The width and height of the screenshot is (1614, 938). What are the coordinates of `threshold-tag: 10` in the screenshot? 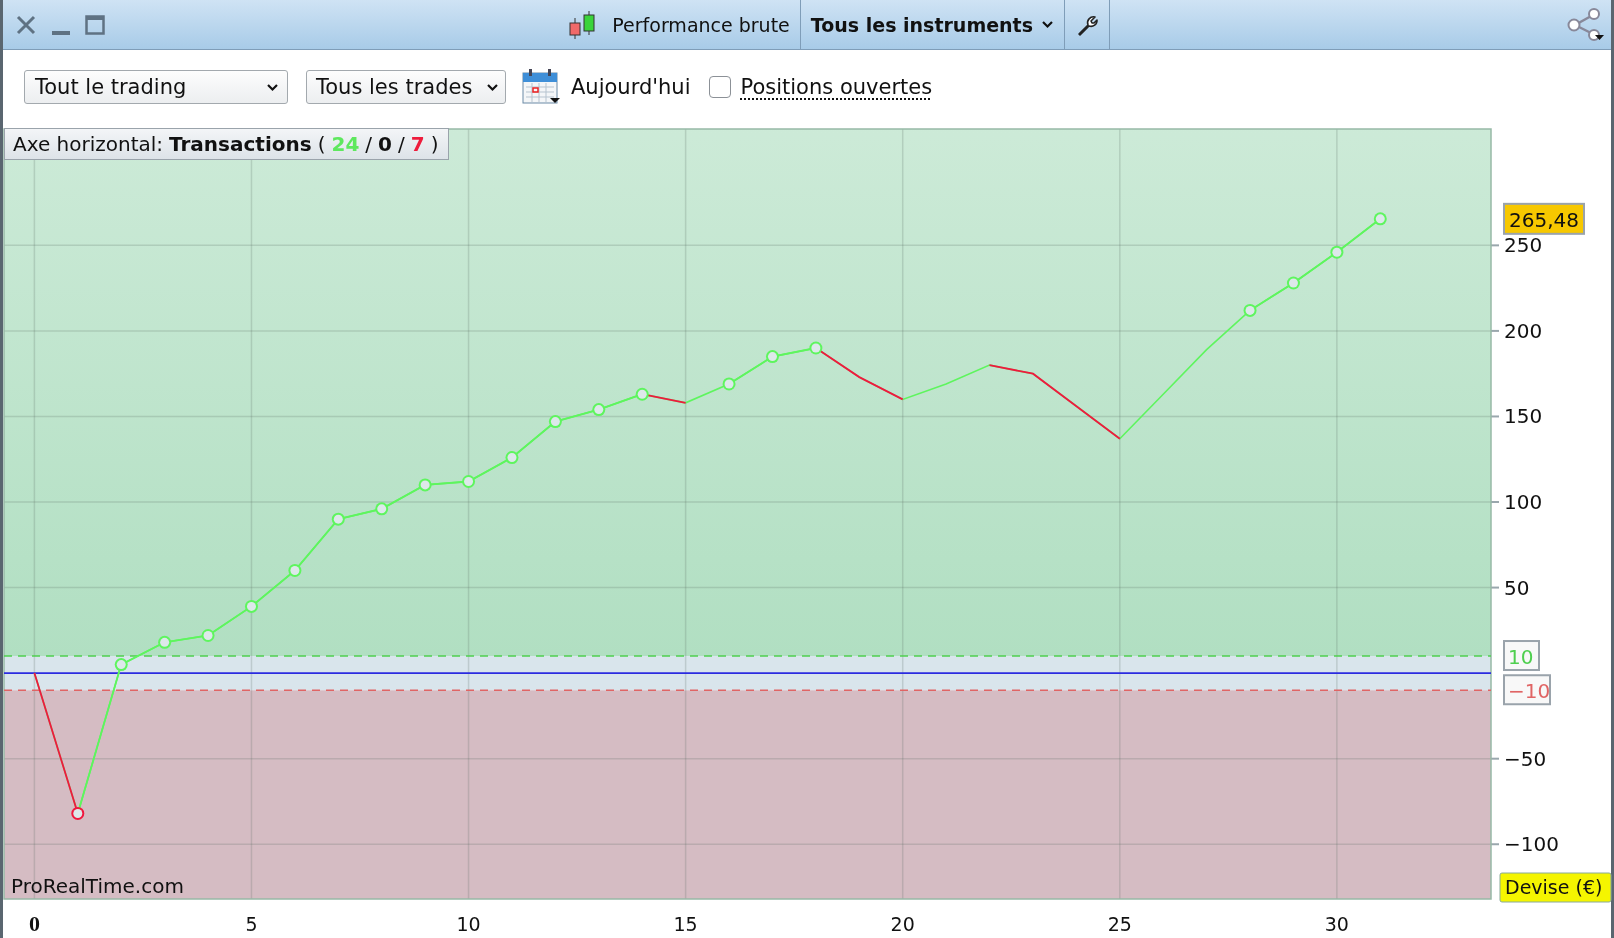 It's located at (1521, 655).